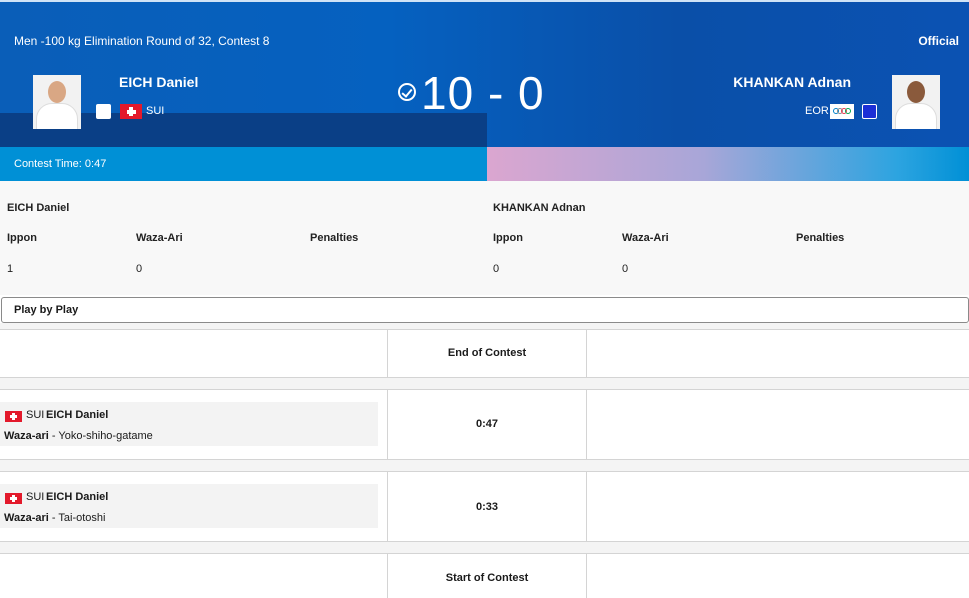 The height and width of the screenshot is (598, 969). What do you see at coordinates (485, 310) in the screenshot?
I see `play-by-play-tab: Play by Play` at bounding box center [485, 310].